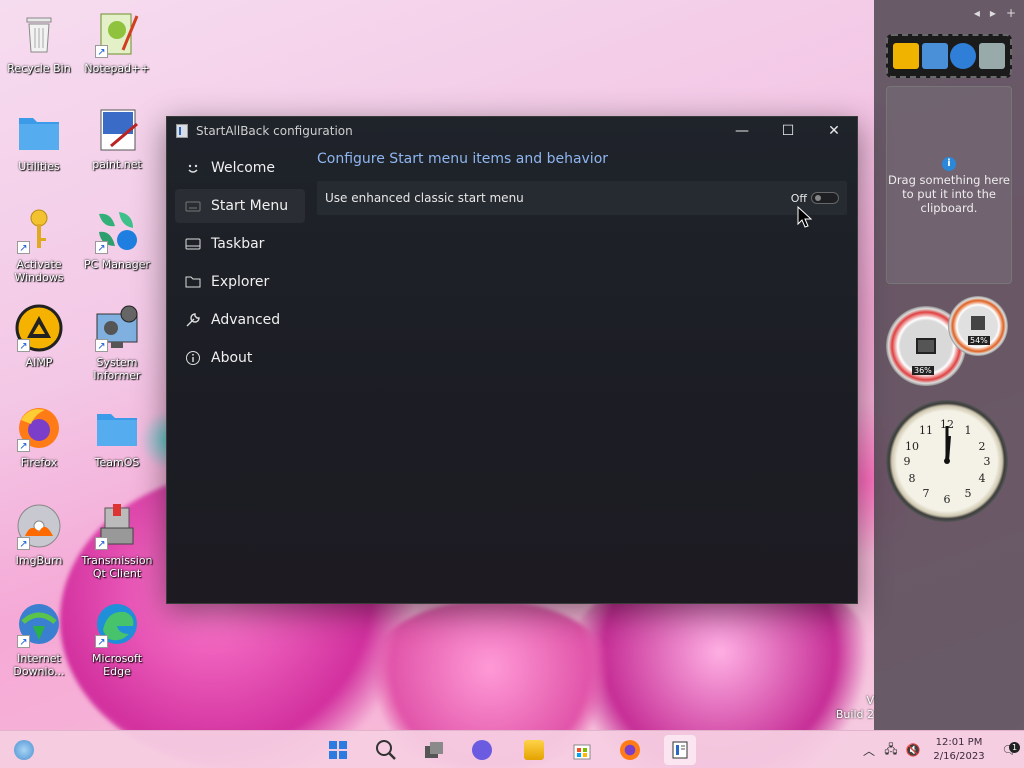 The width and height of the screenshot is (1024, 768). Describe the element at coordinates (117, 665) in the screenshot. I see `desktop-icon-label: Microsoft Edge` at that location.